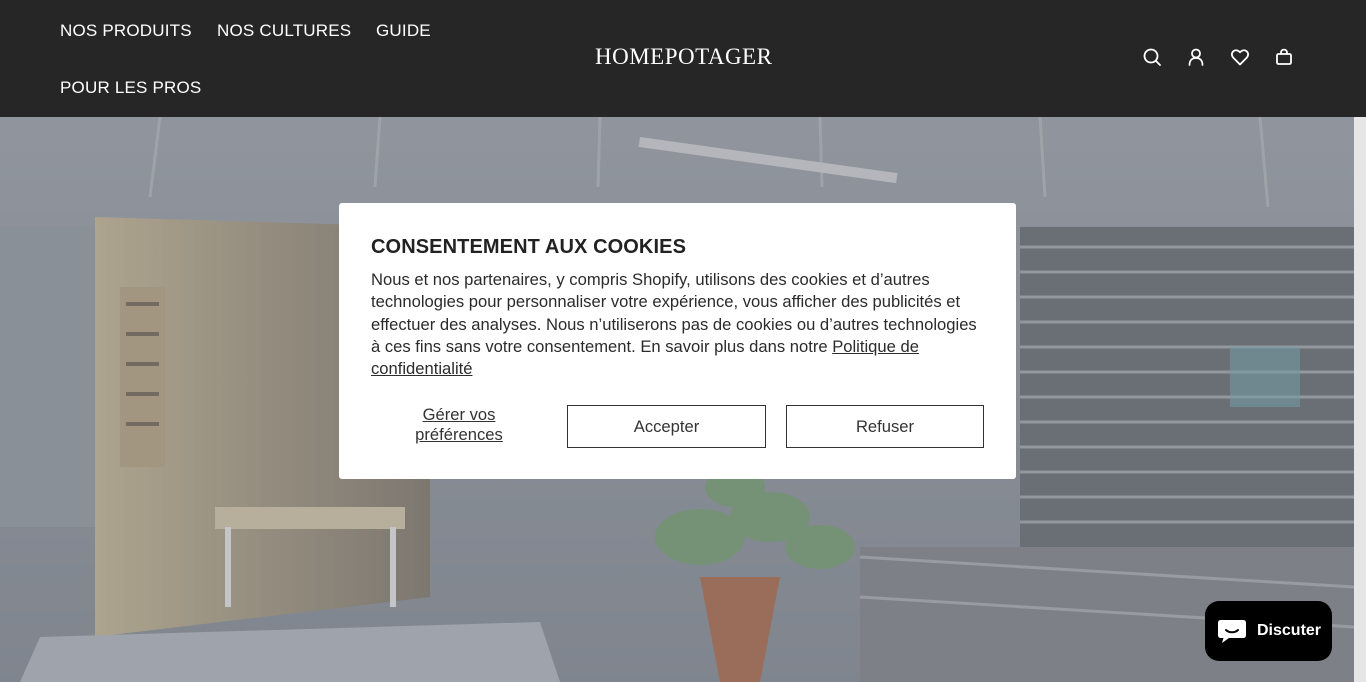  Describe the element at coordinates (1284, 57) in the screenshot. I see `cart-icon` at that location.